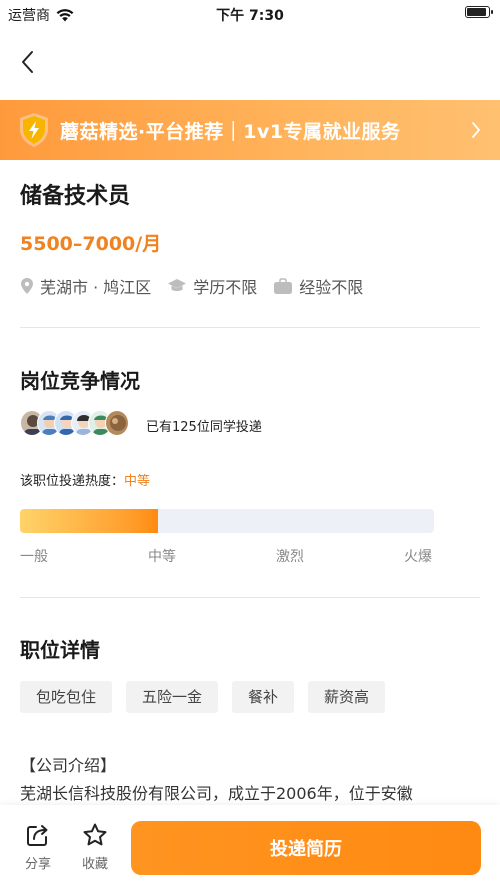 Image resolution: width=500 pixels, height=889 pixels. I want to click on share-label: 分享, so click(37, 864).